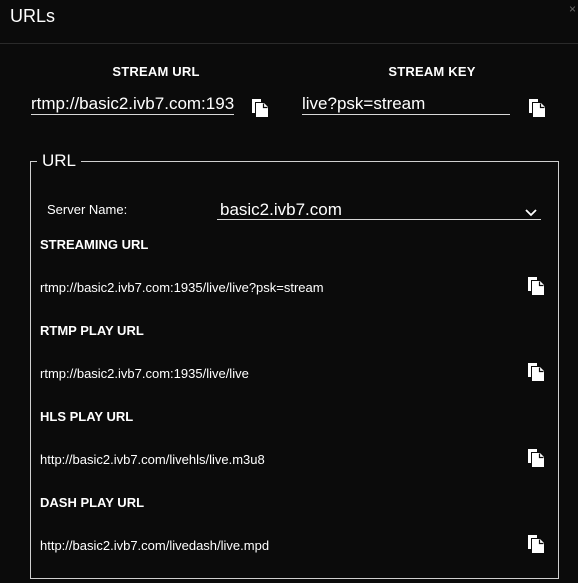 Image resolution: width=578 pixels, height=583 pixels. What do you see at coordinates (132, 104) in the screenshot?
I see `stream-url-field` at bounding box center [132, 104].